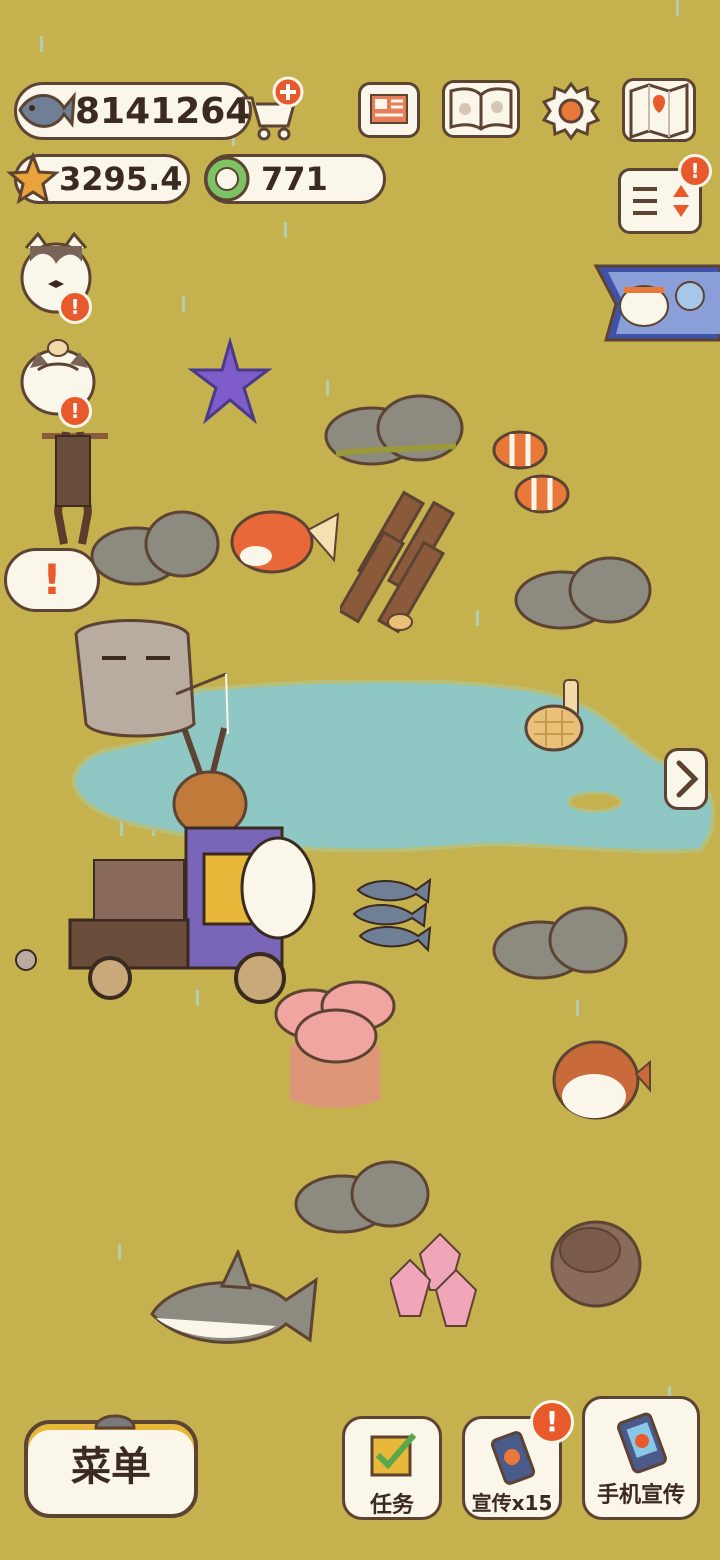  What do you see at coordinates (391, 1505) in the screenshot?
I see `tasks-label: 任务` at bounding box center [391, 1505].